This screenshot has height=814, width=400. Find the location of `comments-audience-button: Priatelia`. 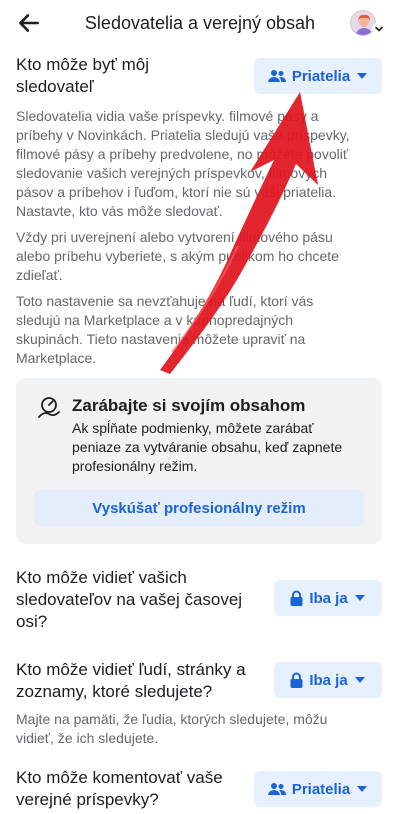

comments-audience-button: Priatelia is located at coordinates (318, 789).